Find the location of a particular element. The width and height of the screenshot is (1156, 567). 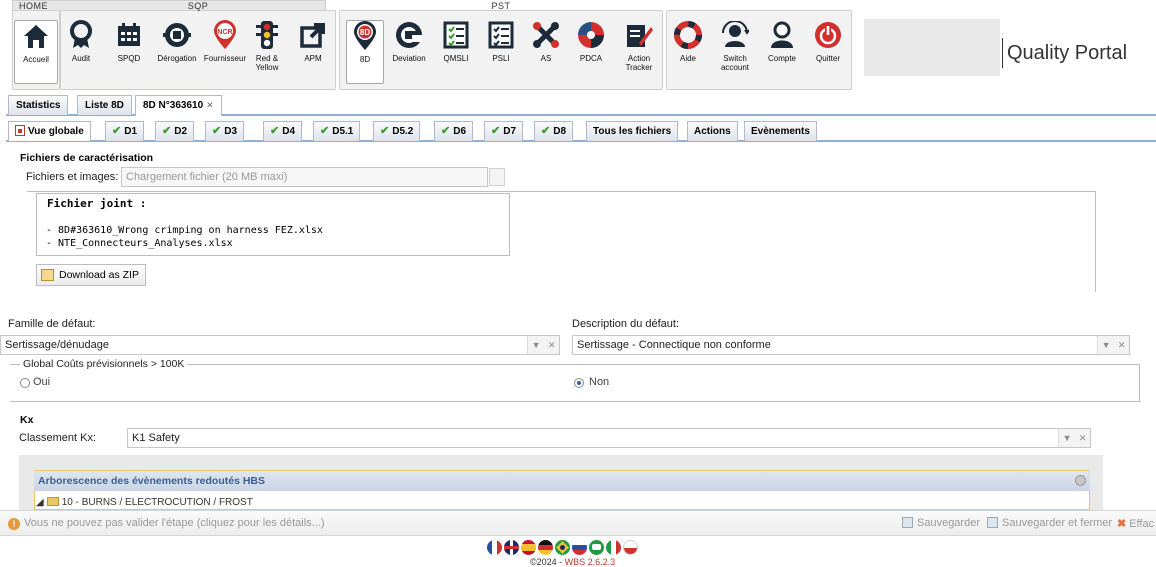

pdca-icon is located at coordinates (591, 35).